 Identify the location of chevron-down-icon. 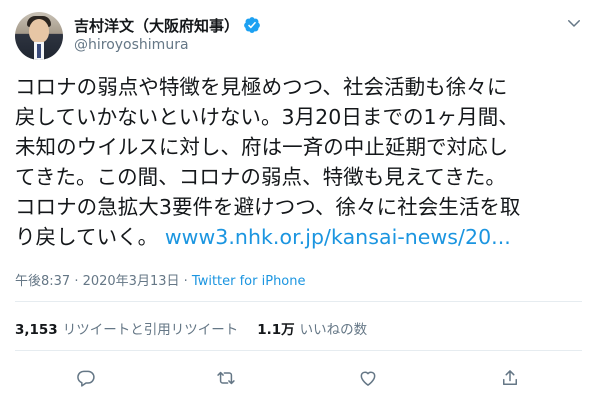
(574, 23).